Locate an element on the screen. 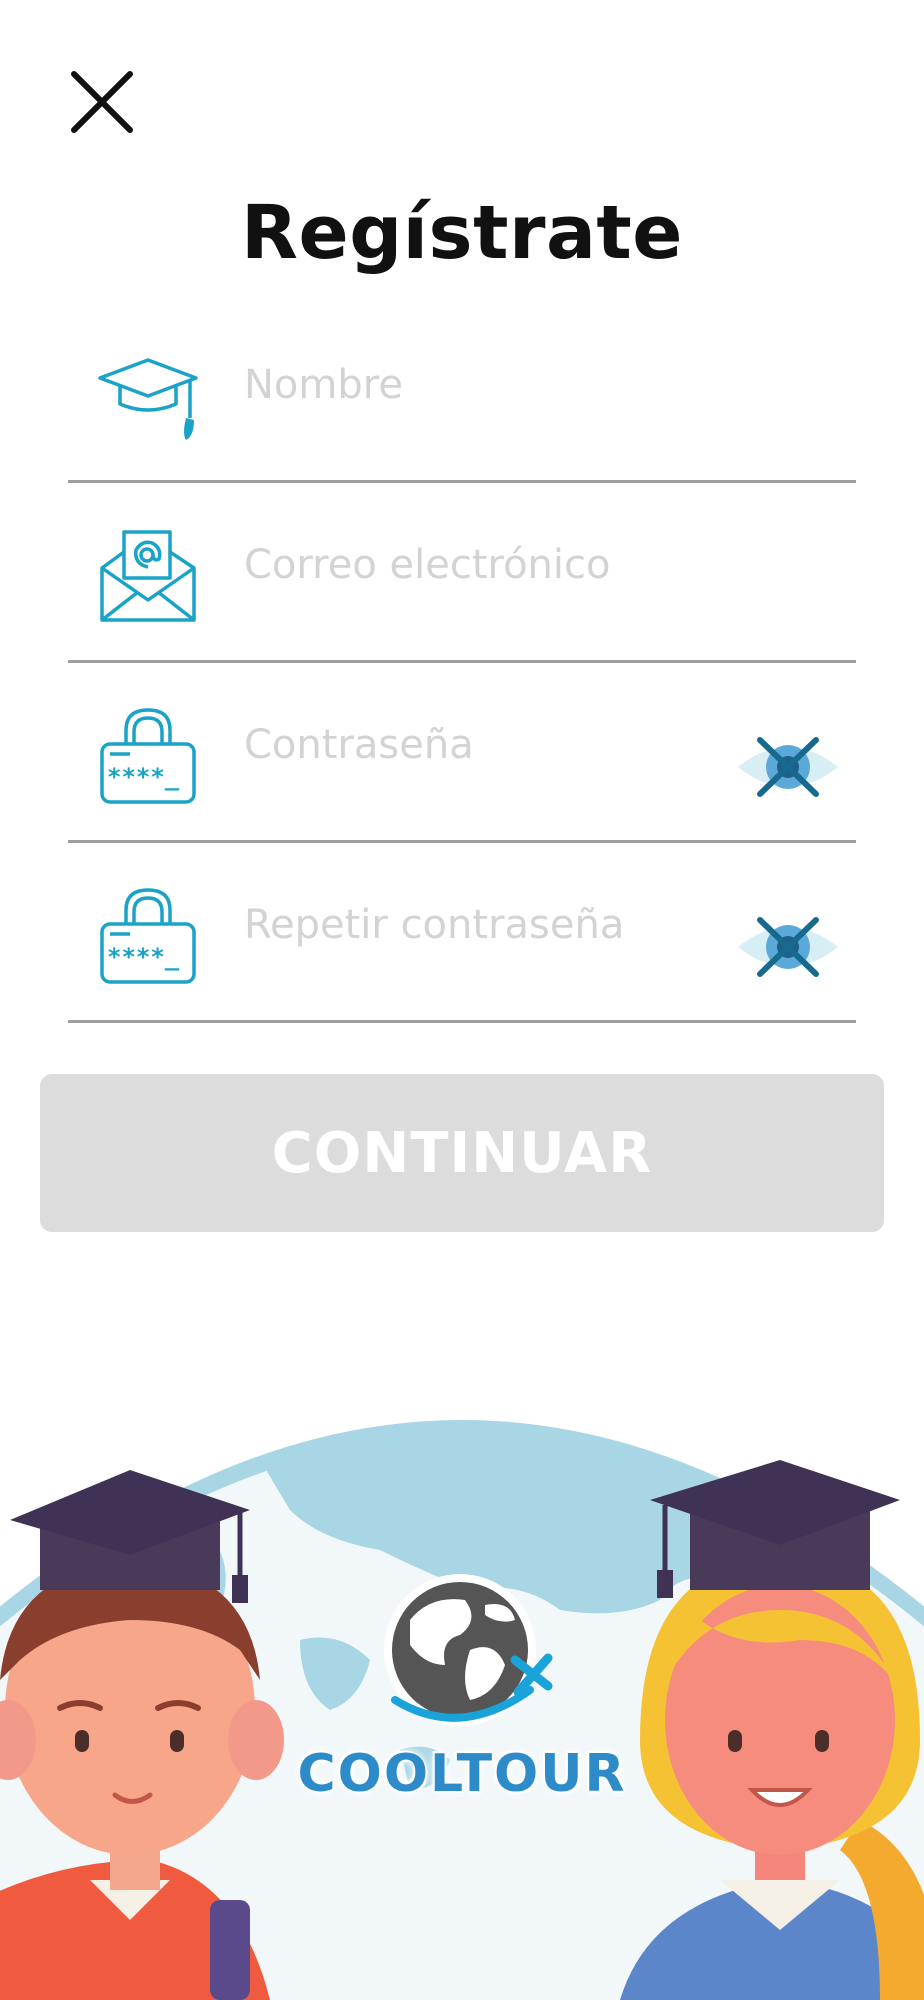 The width and height of the screenshot is (924, 2000). email-input is located at coordinates (504, 564).